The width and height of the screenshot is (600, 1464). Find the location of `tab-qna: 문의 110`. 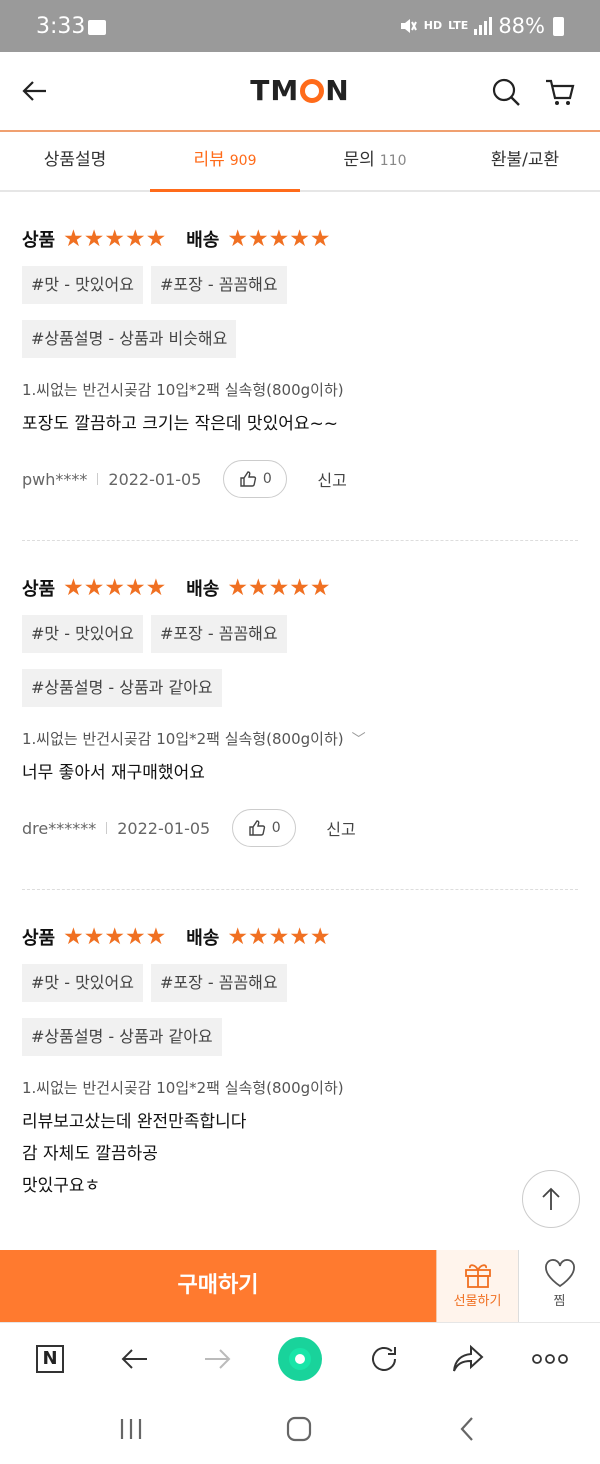

tab-qna: 문의 110 is located at coordinates (375, 162).